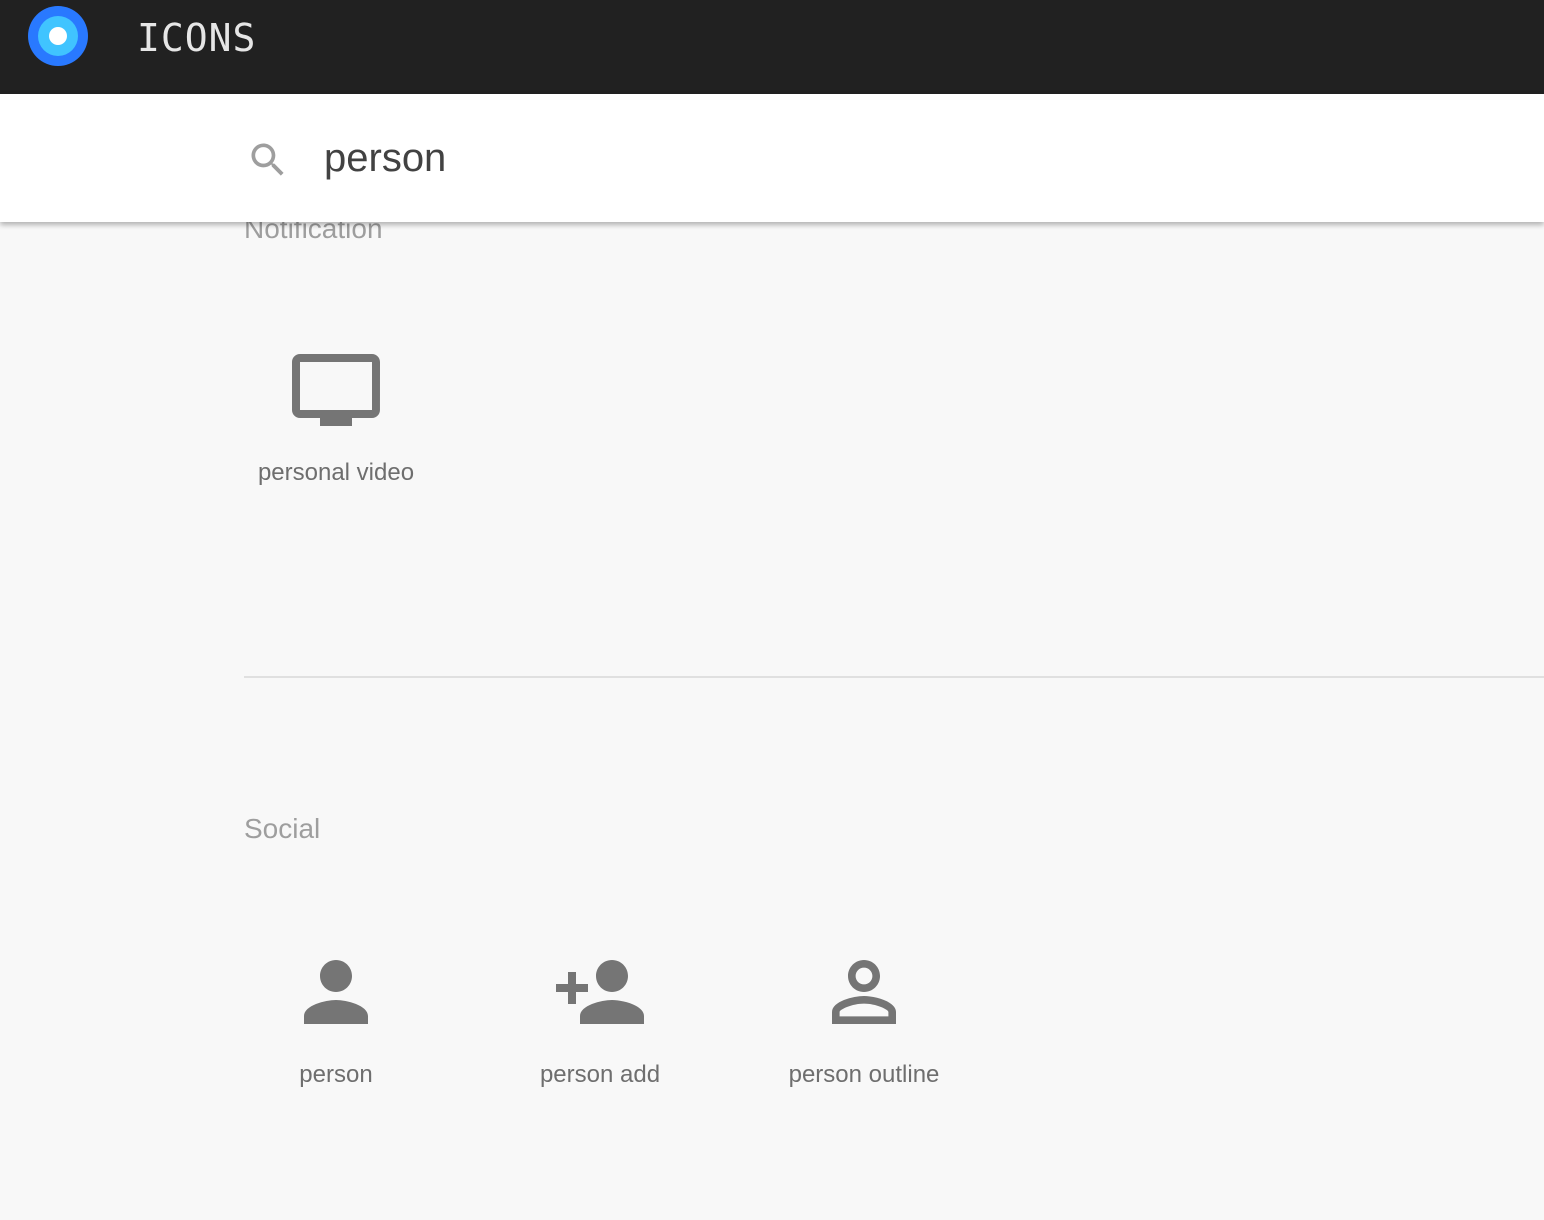 The image size is (1544, 1220). What do you see at coordinates (600, 1074) in the screenshot?
I see `icon-label: person add` at bounding box center [600, 1074].